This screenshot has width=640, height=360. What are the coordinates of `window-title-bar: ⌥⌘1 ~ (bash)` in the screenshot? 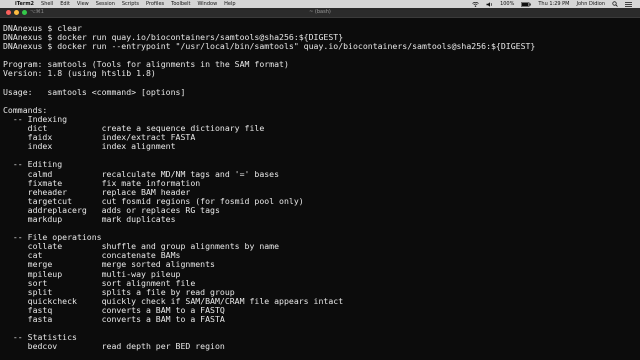 It's located at (320, 13).